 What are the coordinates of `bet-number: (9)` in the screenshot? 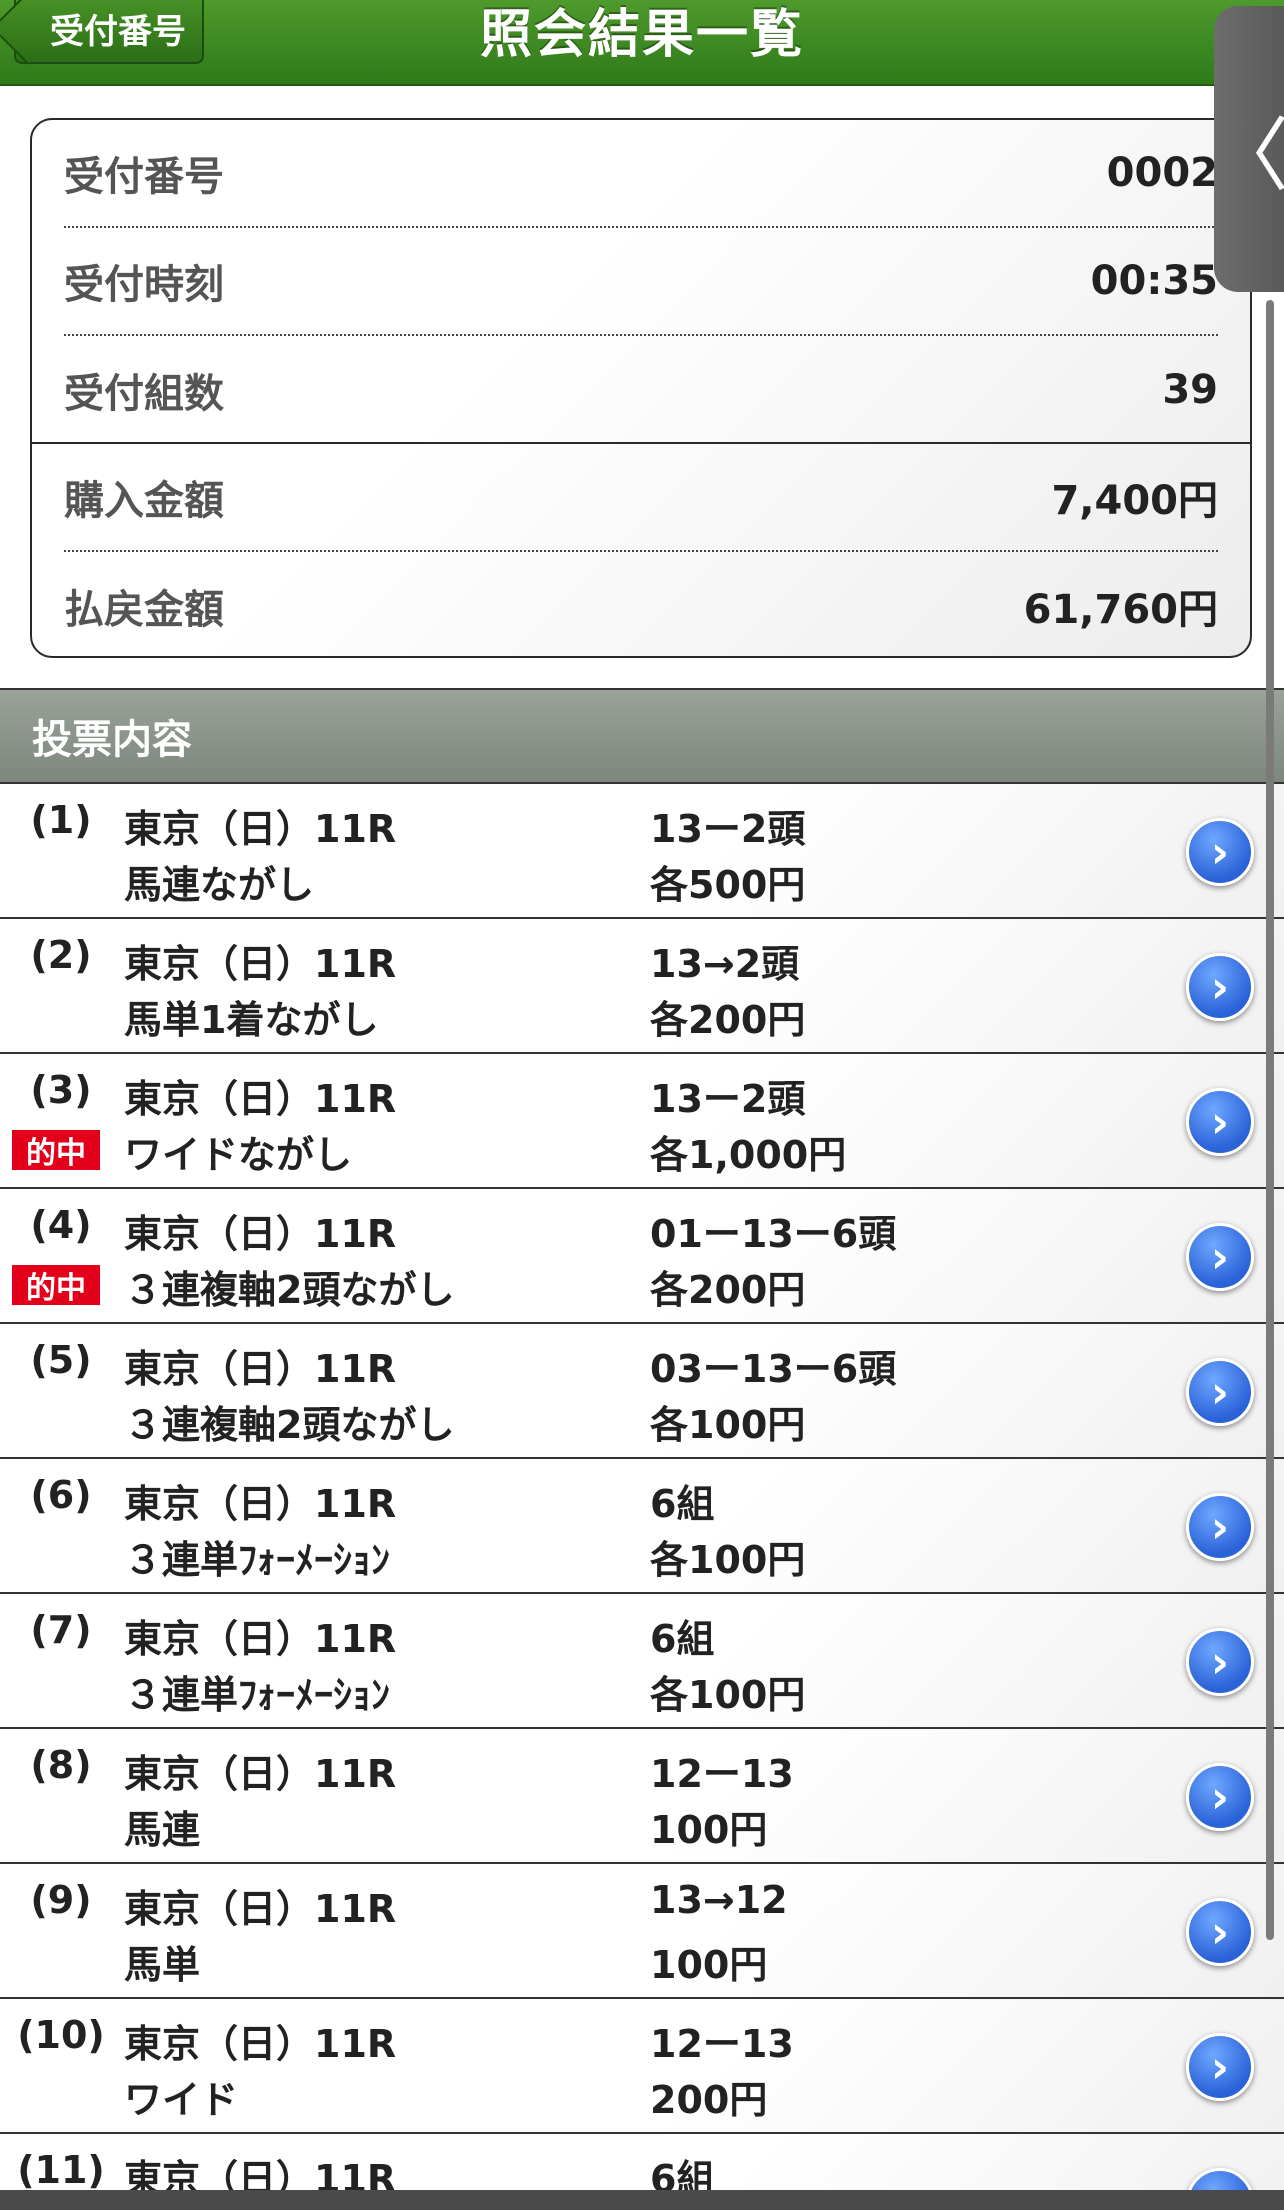 It's located at (61, 1900).